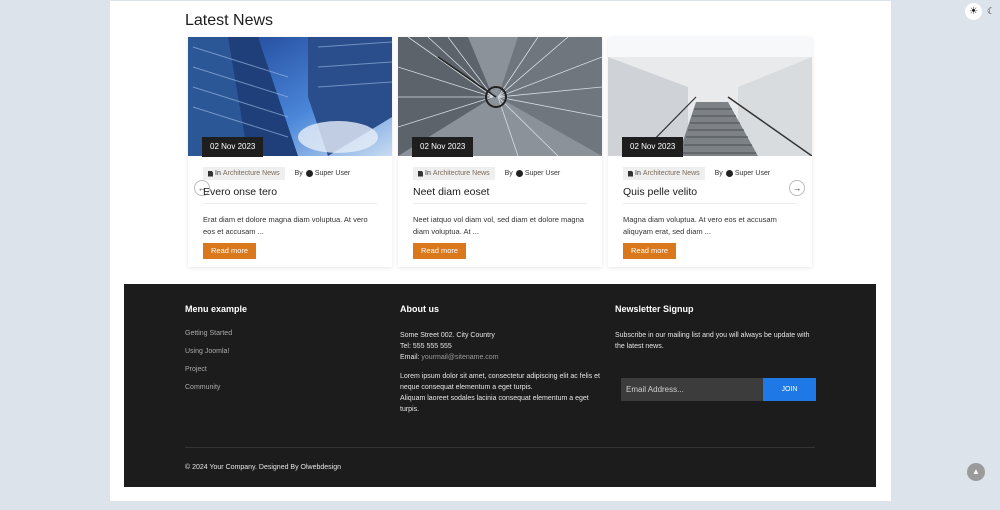 Image resolution: width=1000 pixels, height=510 pixels. What do you see at coordinates (654, 309) in the screenshot?
I see `newsletter-title: Newsletter Signup` at bounding box center [654, 309].